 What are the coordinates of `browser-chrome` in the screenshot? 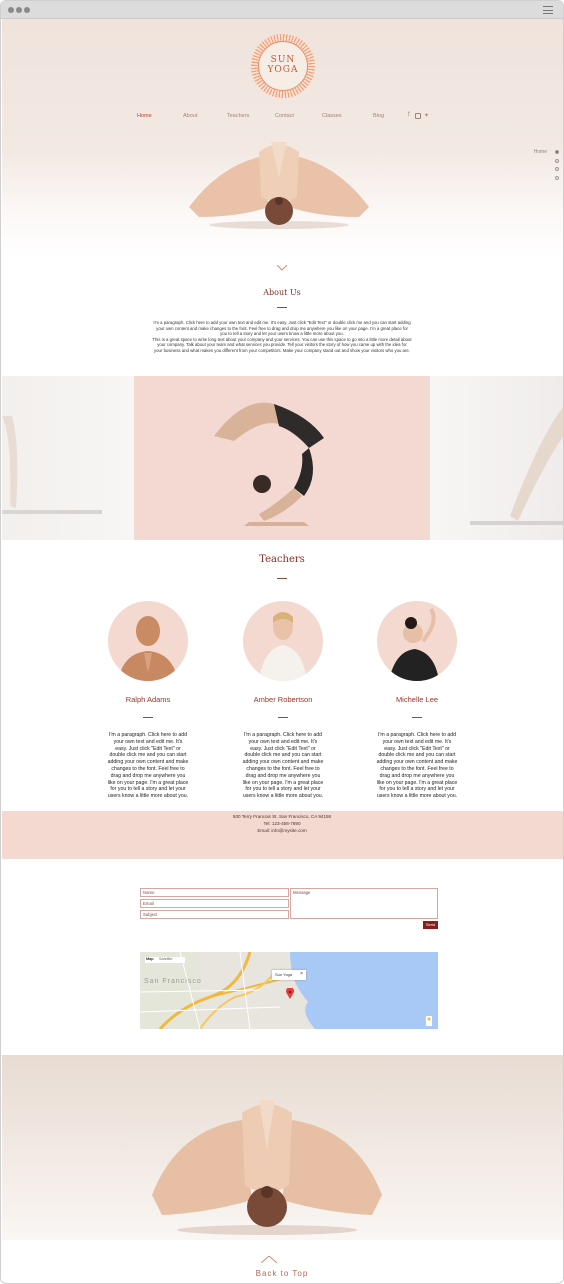 It's located at (282, 10).